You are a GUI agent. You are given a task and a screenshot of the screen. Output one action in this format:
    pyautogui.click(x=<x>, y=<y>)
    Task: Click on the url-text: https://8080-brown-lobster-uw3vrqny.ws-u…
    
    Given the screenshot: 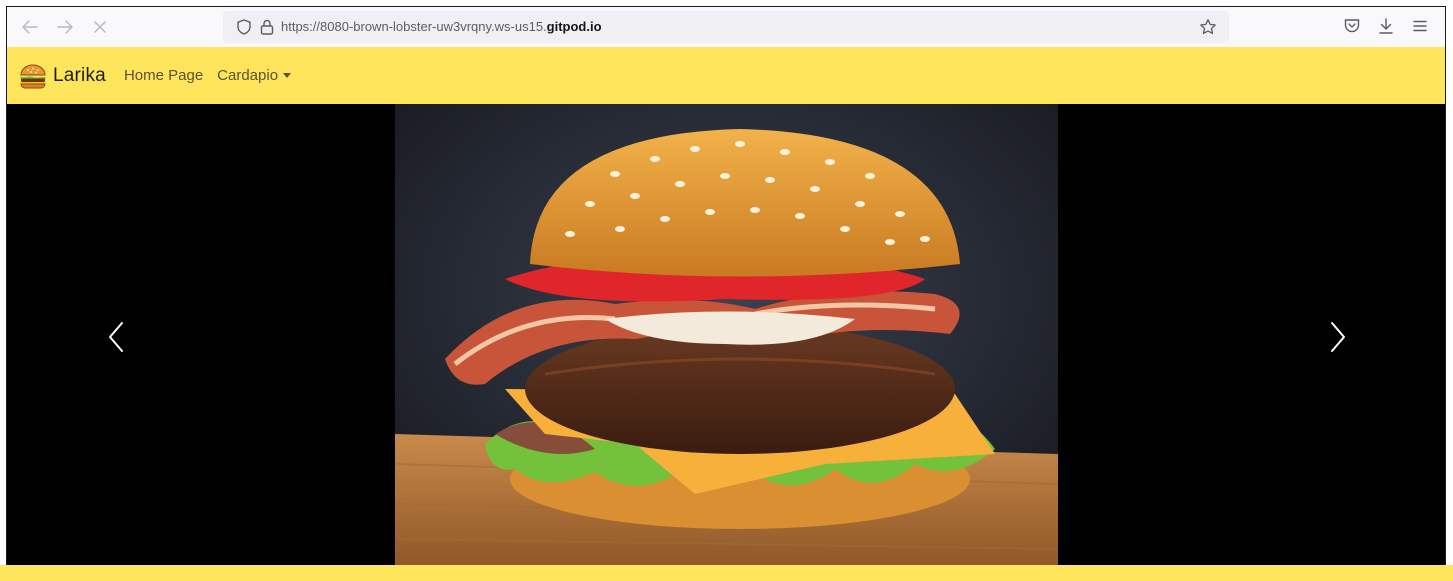 What is the action you would take?
    pyautogui.click(x=441, y=26)
    